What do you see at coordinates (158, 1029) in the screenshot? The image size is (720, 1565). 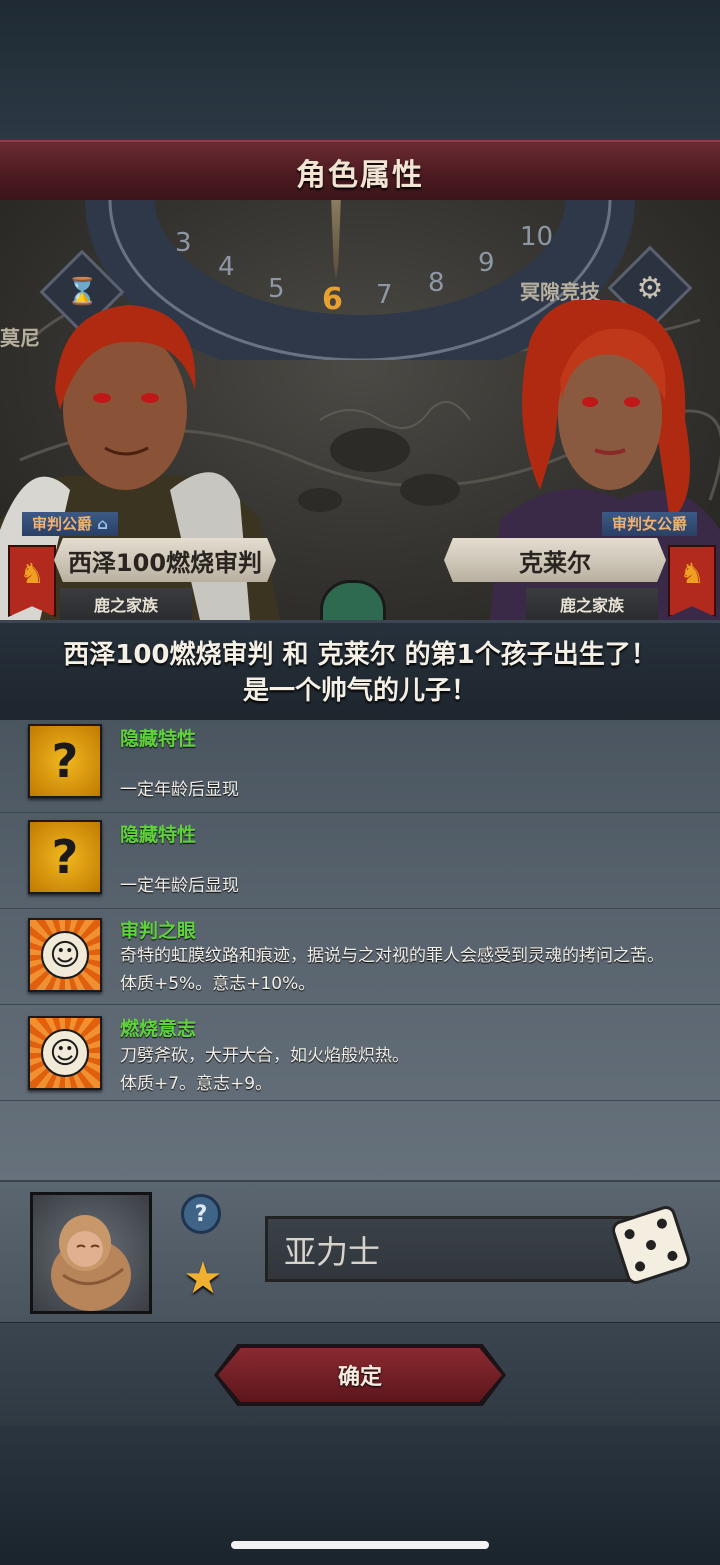 I see `trait-name: 燃烧意志` at bounding box center [158, 1029].